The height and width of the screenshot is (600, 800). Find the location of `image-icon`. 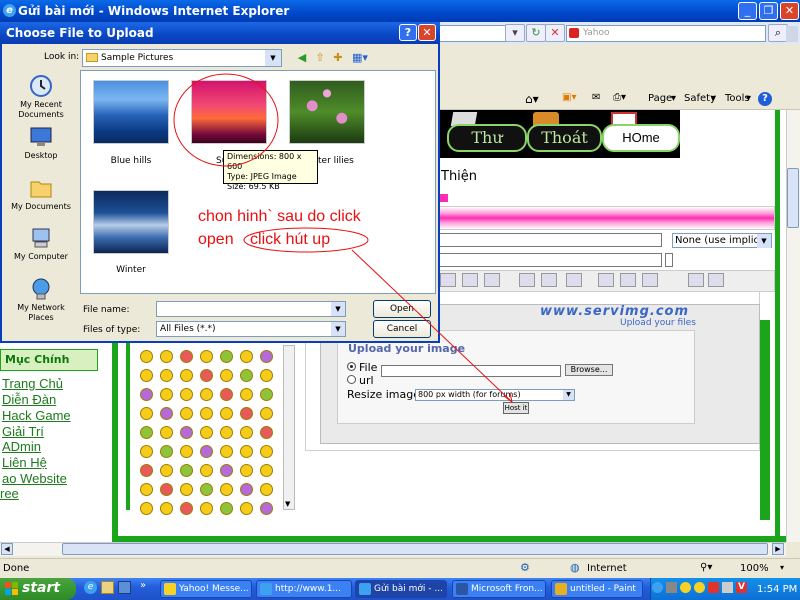

image-icon is located at coordinates (696, 280).